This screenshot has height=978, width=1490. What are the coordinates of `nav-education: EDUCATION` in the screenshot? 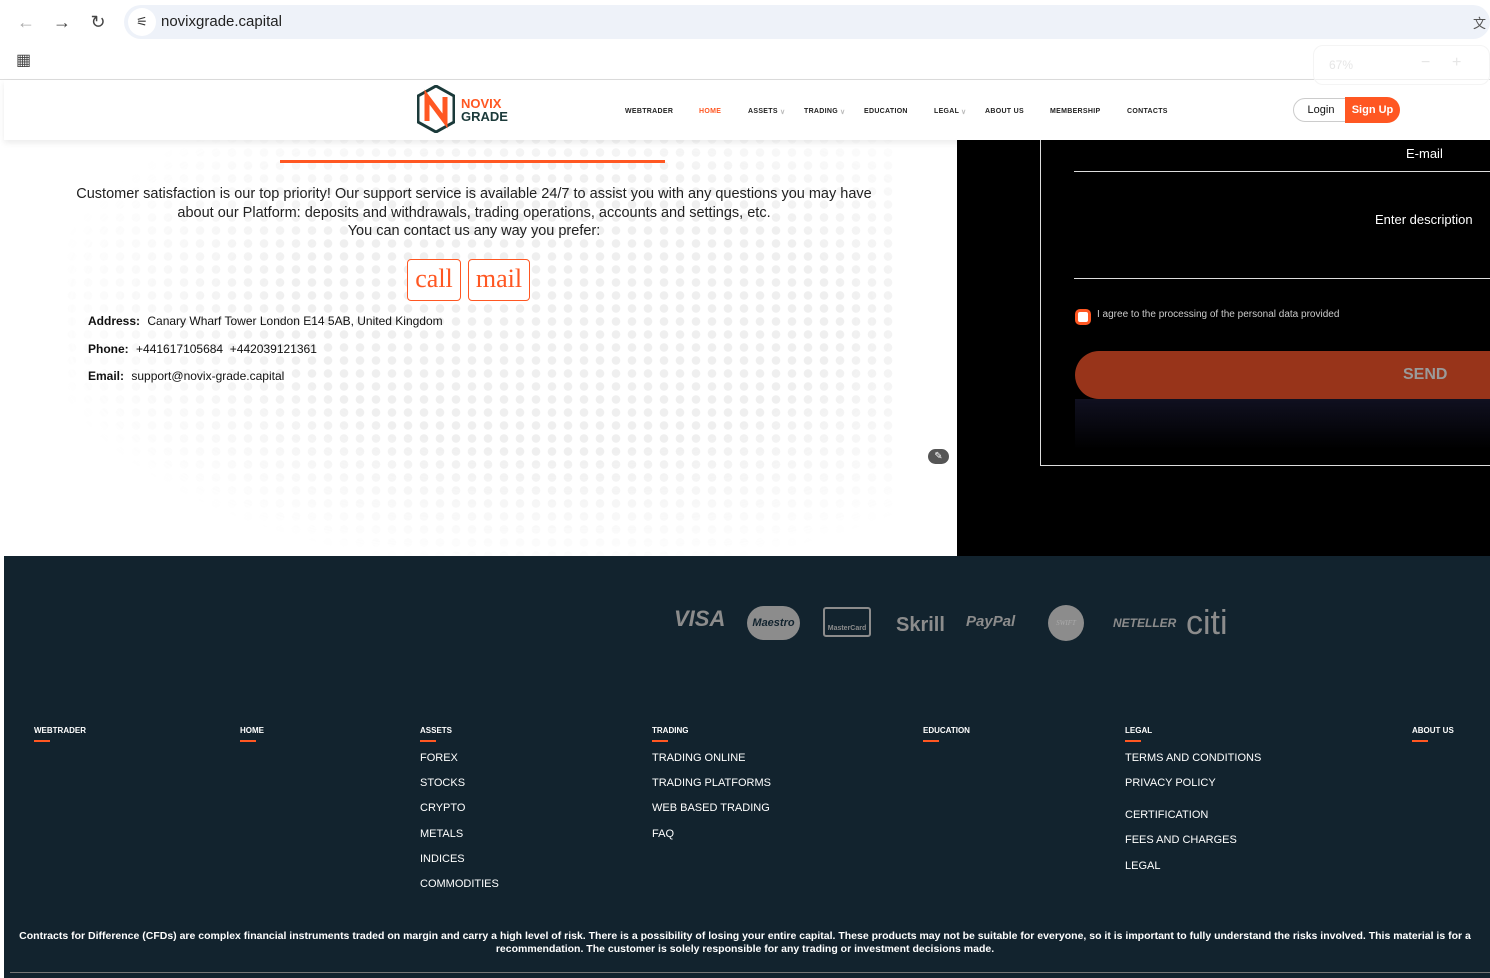 It's located at (886, 111).